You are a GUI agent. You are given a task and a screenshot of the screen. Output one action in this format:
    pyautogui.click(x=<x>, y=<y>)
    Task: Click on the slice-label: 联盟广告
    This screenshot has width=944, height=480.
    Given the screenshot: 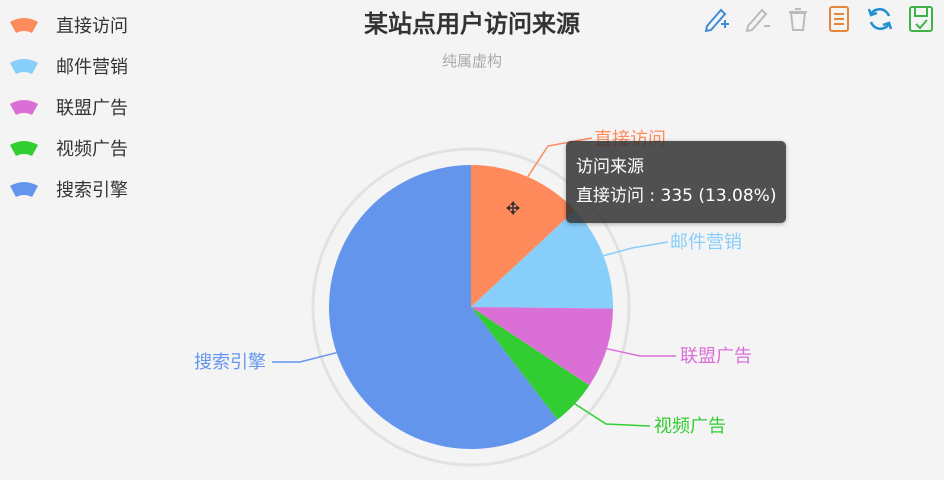 What is the action you would take?
    pyautogui.click(x=716, y=356)
    